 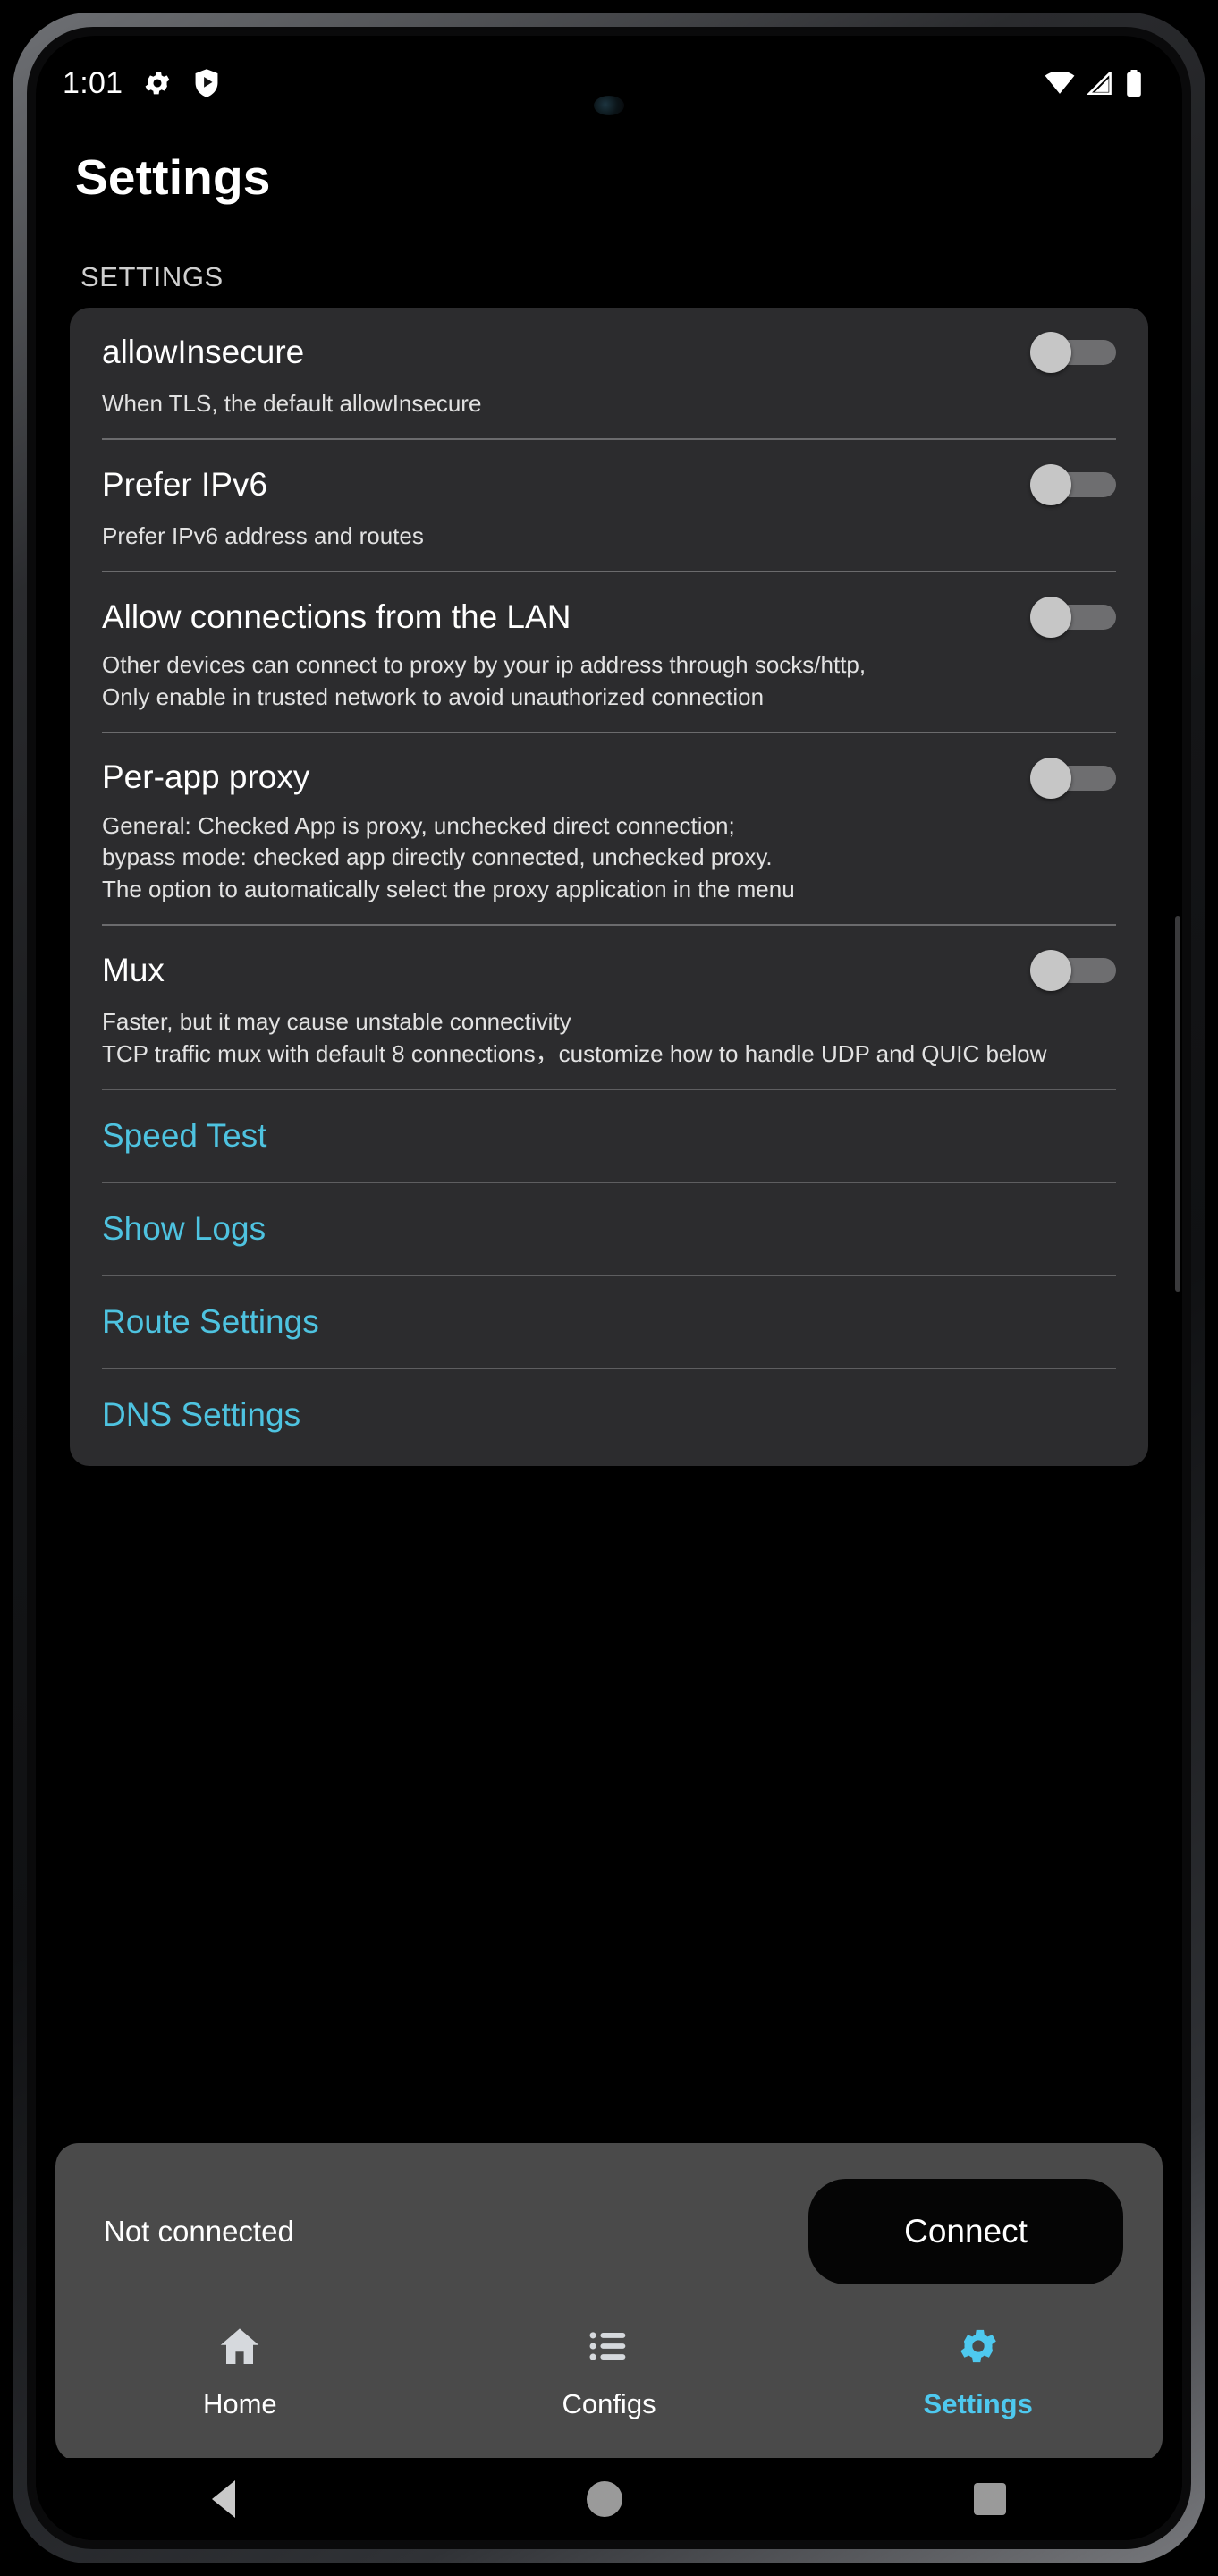 What do you see at coordinates (609, 346) in the screenshot?
I see `setting-row-header: allowInsecure` at bounding box center [609, 346].